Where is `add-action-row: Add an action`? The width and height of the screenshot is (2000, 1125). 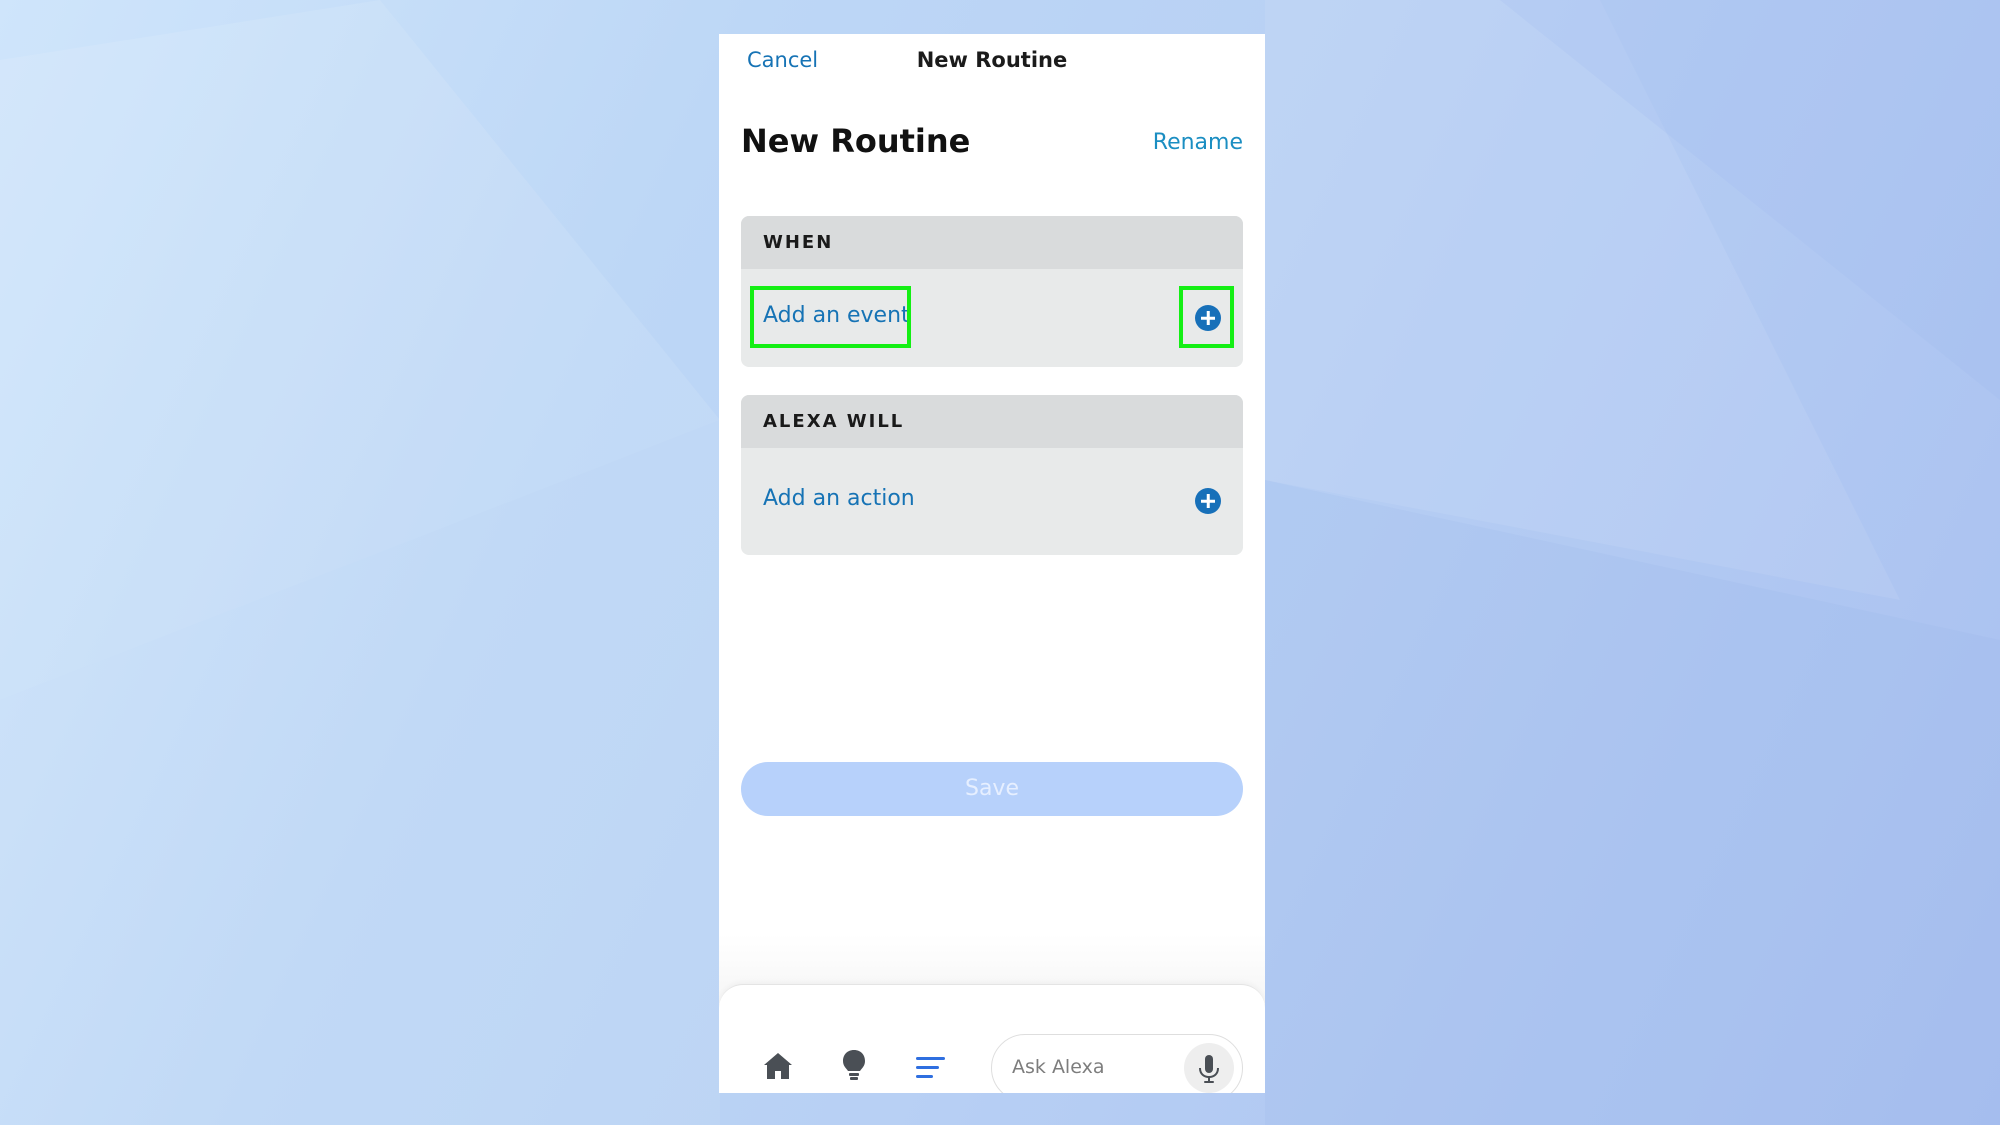 add-action-row: Add an action is located at coordinates (992, 501).